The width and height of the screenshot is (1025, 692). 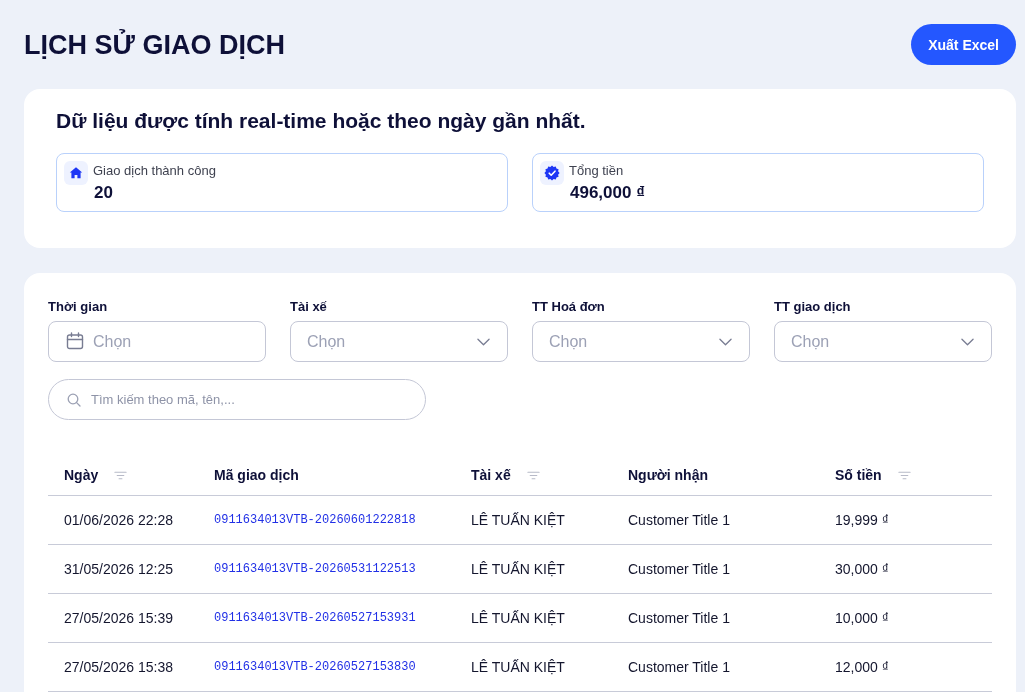 What do you see at coordinates (862, 520) in the screenshot?
I see `table-cell: 19,999 ₫` at bounding box center [862, 520].